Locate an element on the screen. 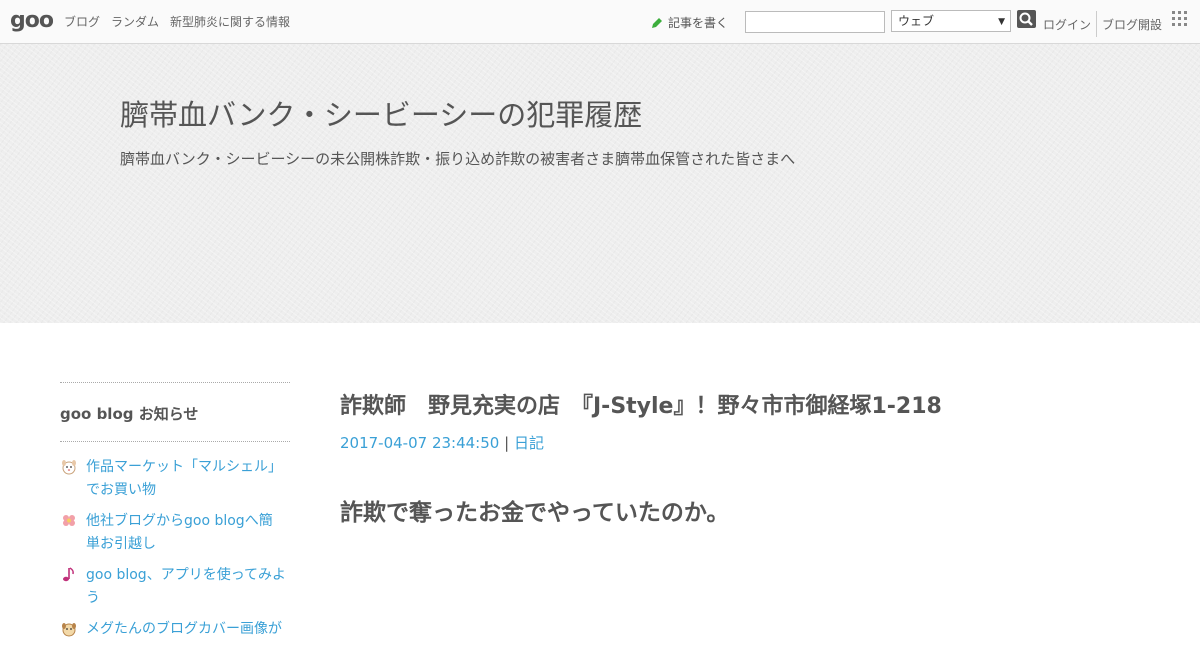  pencil-icon is located at coordinates (657, 22).